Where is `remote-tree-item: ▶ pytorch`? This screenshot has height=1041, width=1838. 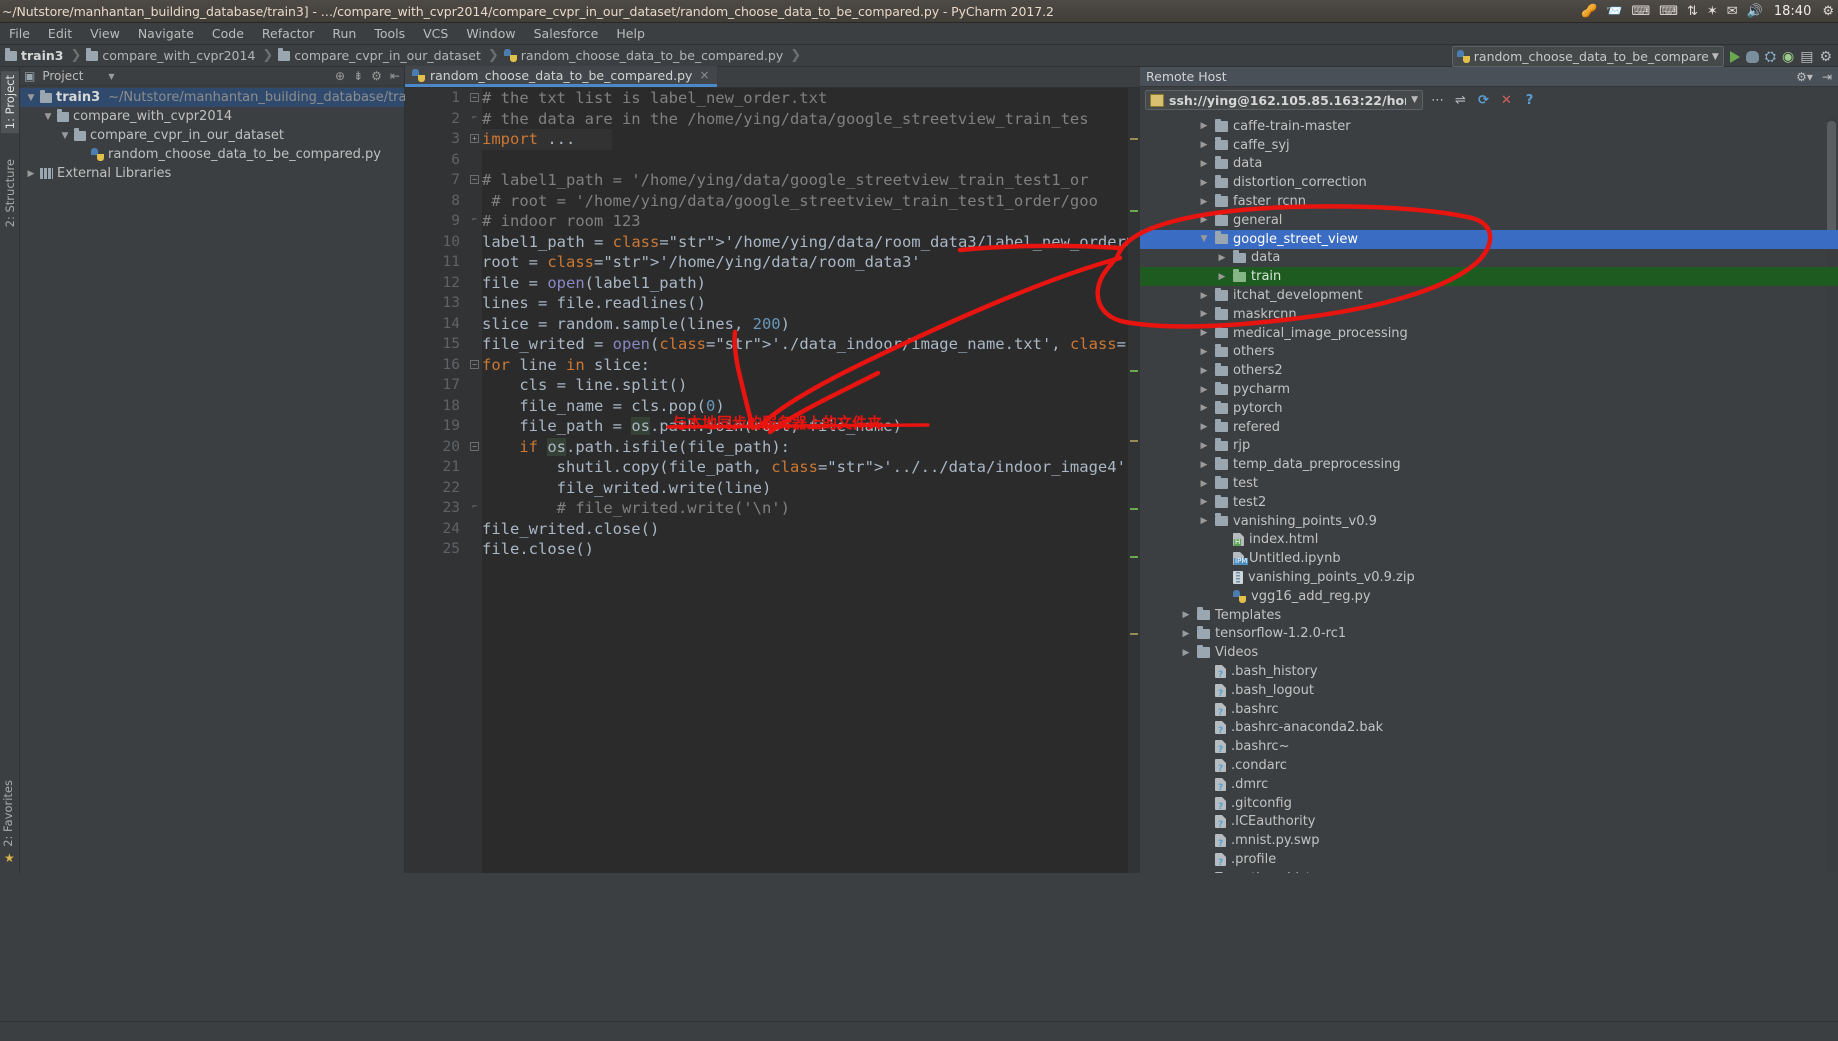
remote-tree-item: ▶ pytorch is located at coordinates (1489, 408).